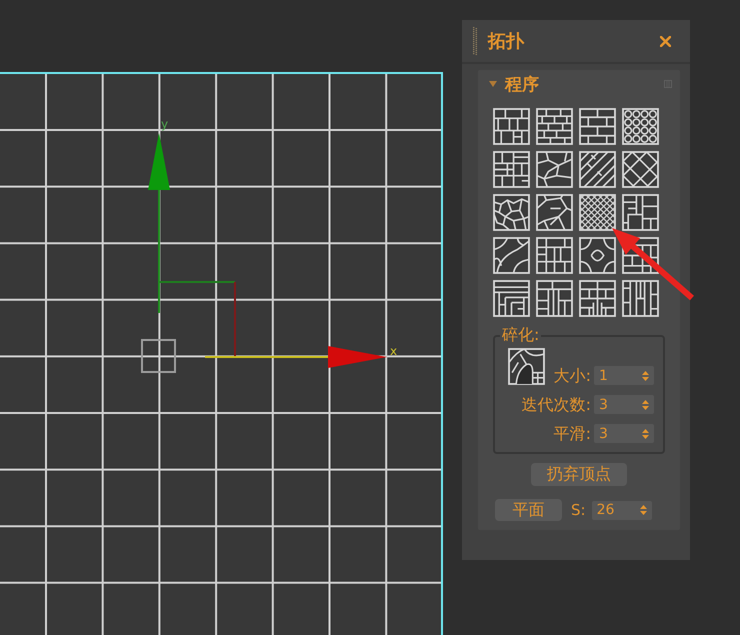 This screenshot has width=740, height=635. What do you see at coordinates (158, 356) in the screenshot?
I see `pivot-box` at bounding box center [158, 356].